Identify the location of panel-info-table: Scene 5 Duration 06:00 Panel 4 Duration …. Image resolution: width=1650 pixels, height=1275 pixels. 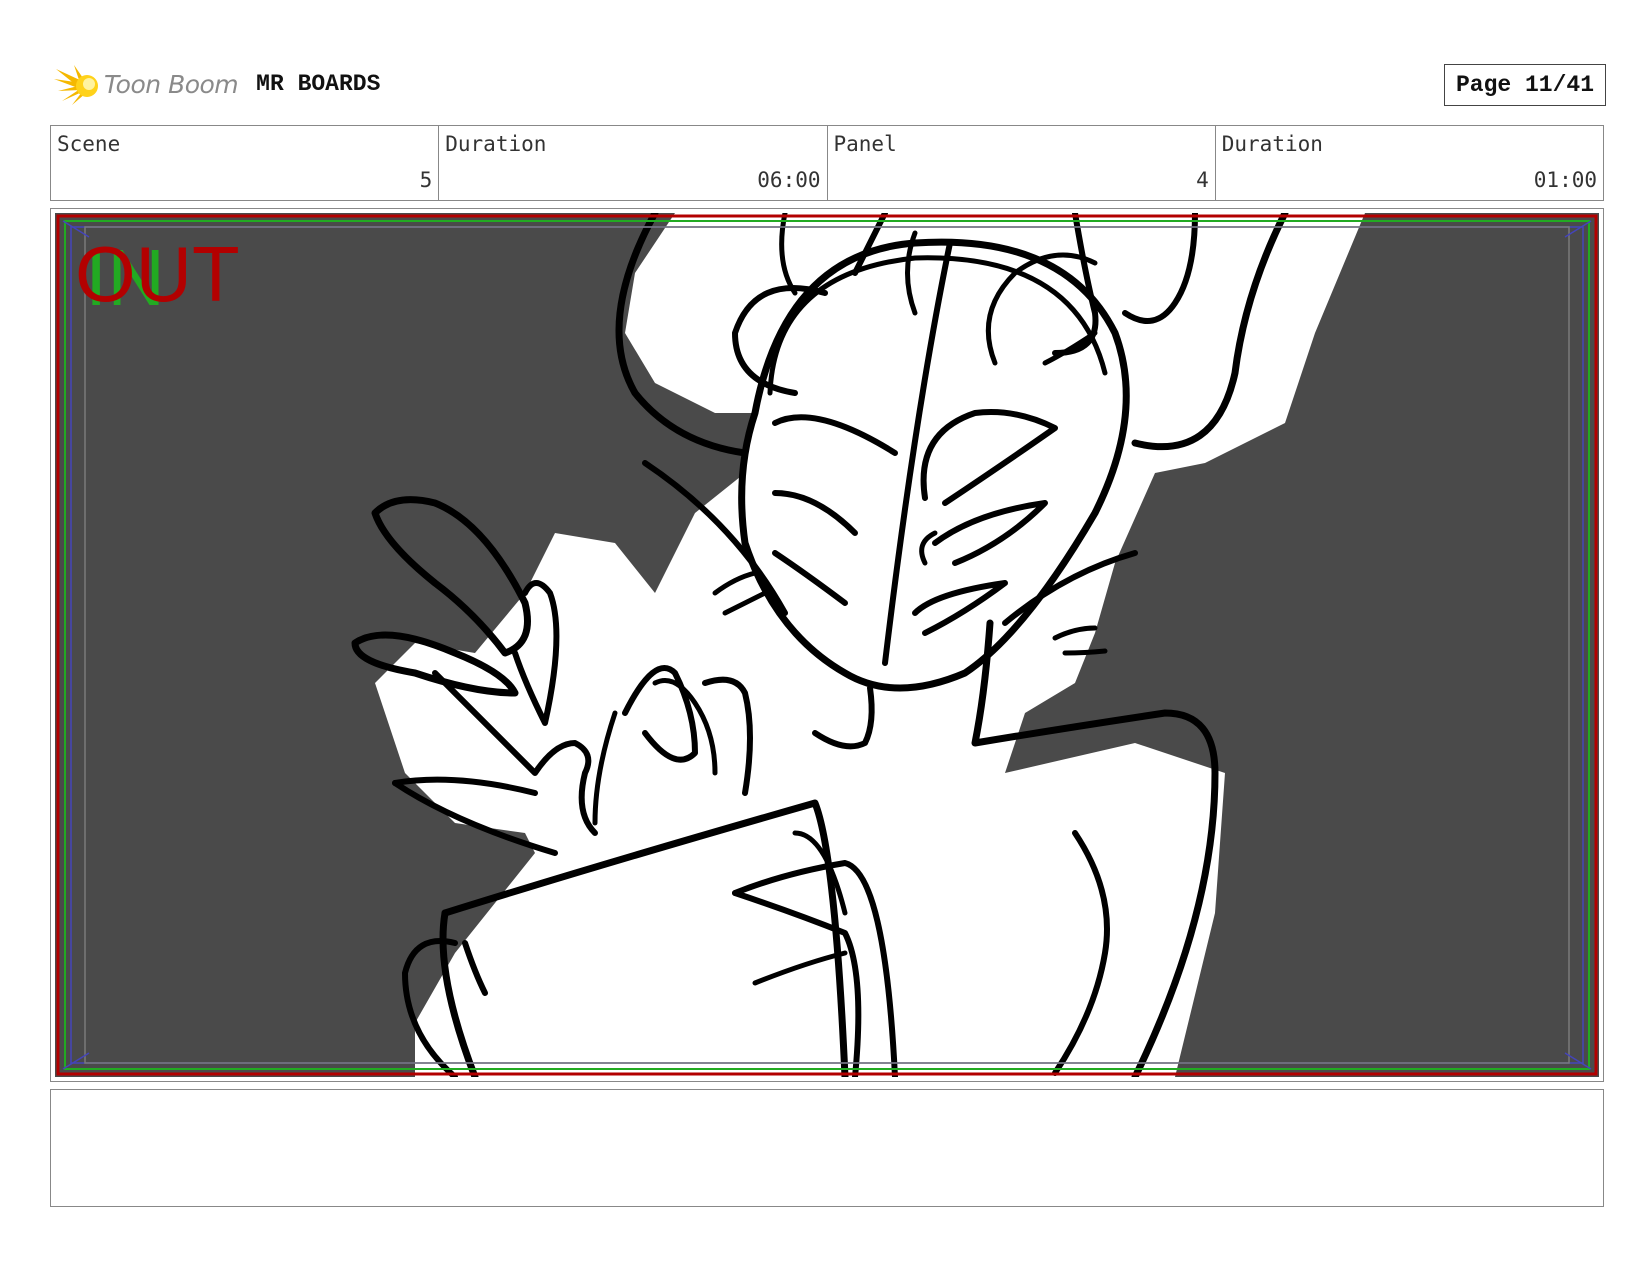
(827, 163).